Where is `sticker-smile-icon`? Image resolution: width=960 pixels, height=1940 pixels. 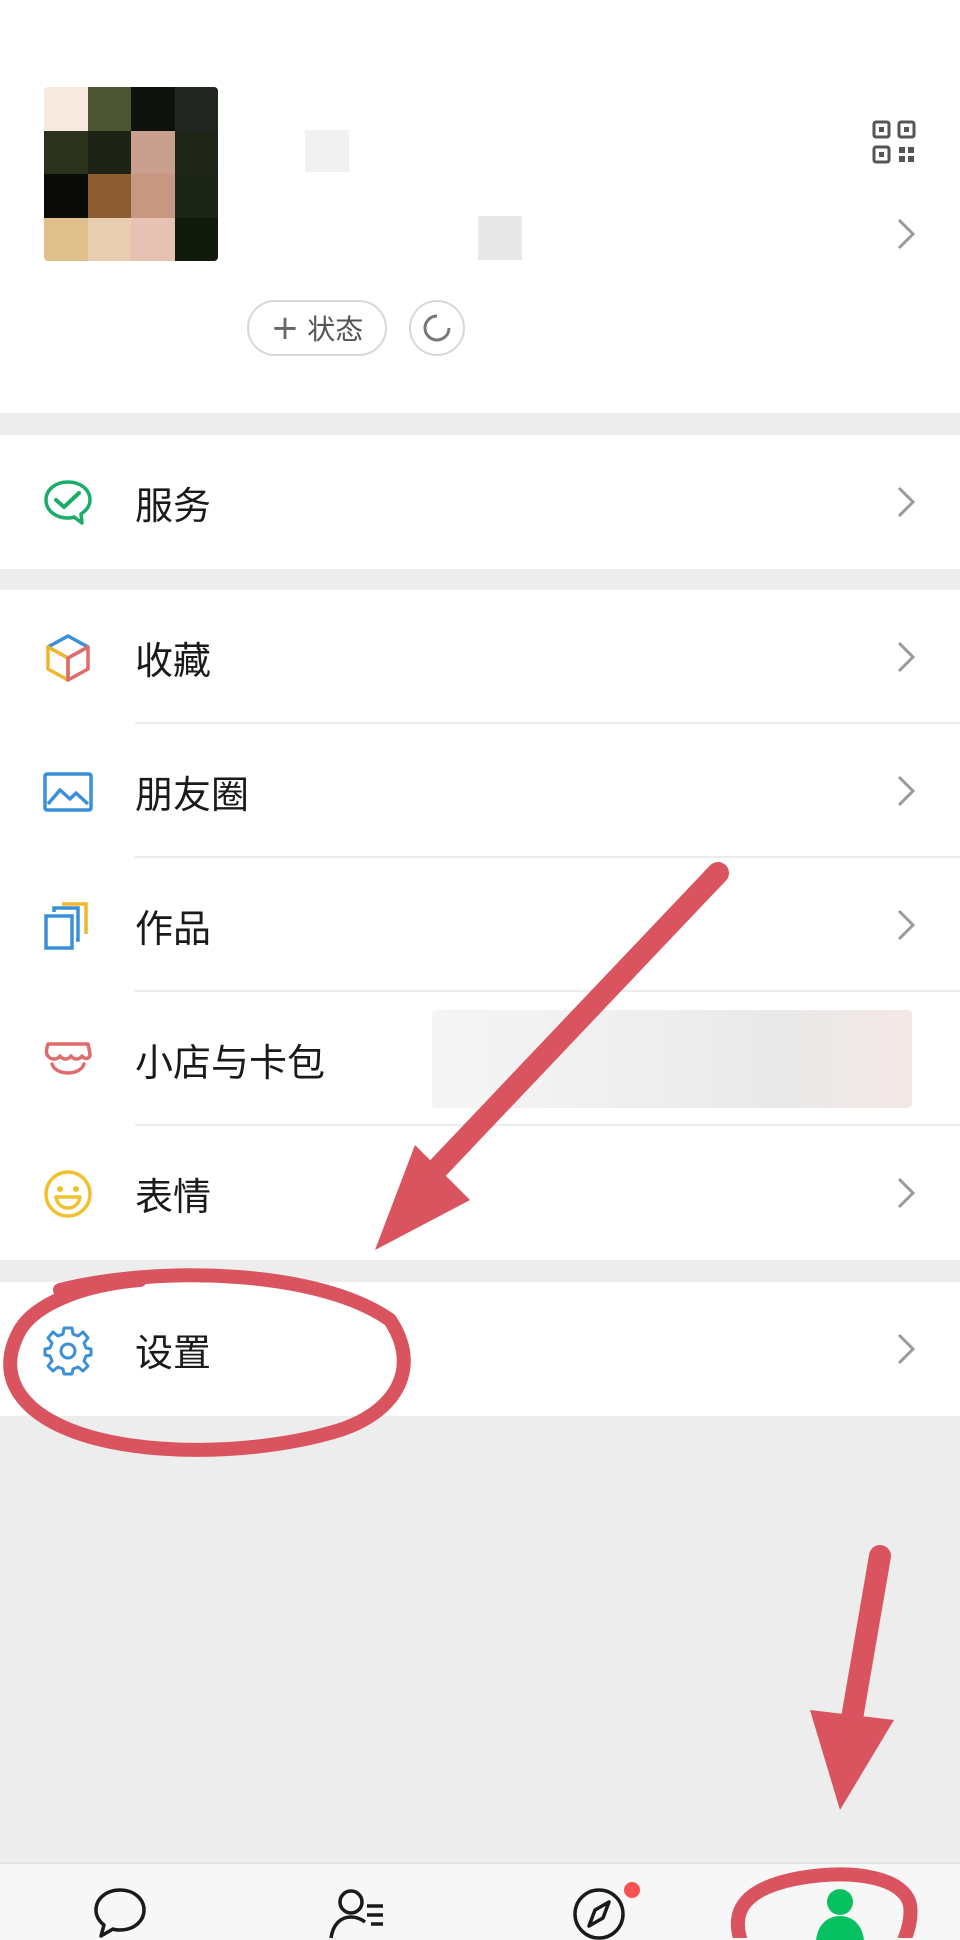 sticker-smile-icon is located at coordinates (68, 1194).